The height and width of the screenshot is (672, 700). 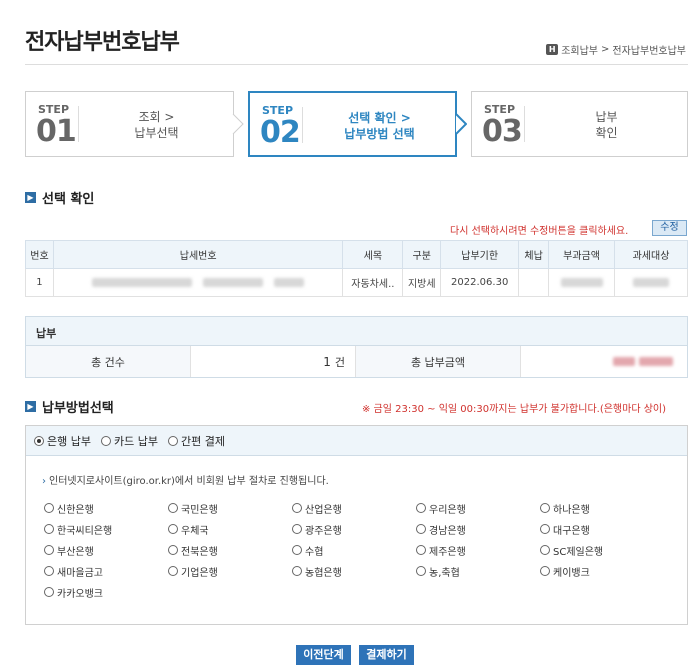 I want to click on pay-button: 결제하기, so click(x=386, y=655).